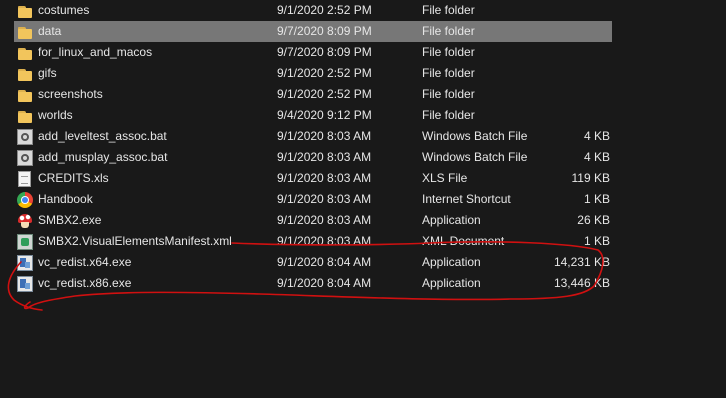 This screenshot has height=398, width=726. What do you see at coordinates (85, 283) in the screenshot?
I see `file-name: vc_redist.x86.exe` at bounding box center [85, 283].